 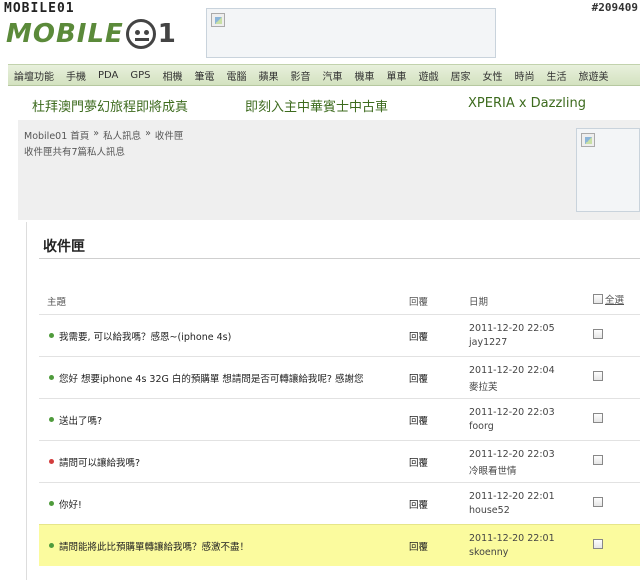 What do you see at coordinates (65, 34) in the screenshot?
I see `logo-text: MOBILE` at bounding box center [65, 34].